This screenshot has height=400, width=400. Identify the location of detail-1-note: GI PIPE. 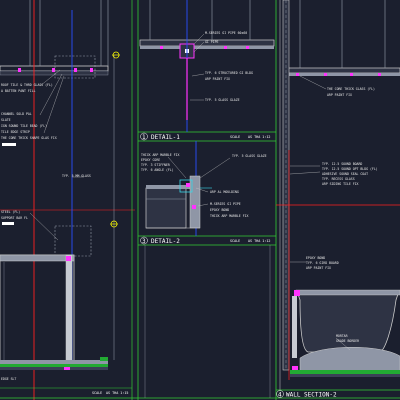
(212, 42).